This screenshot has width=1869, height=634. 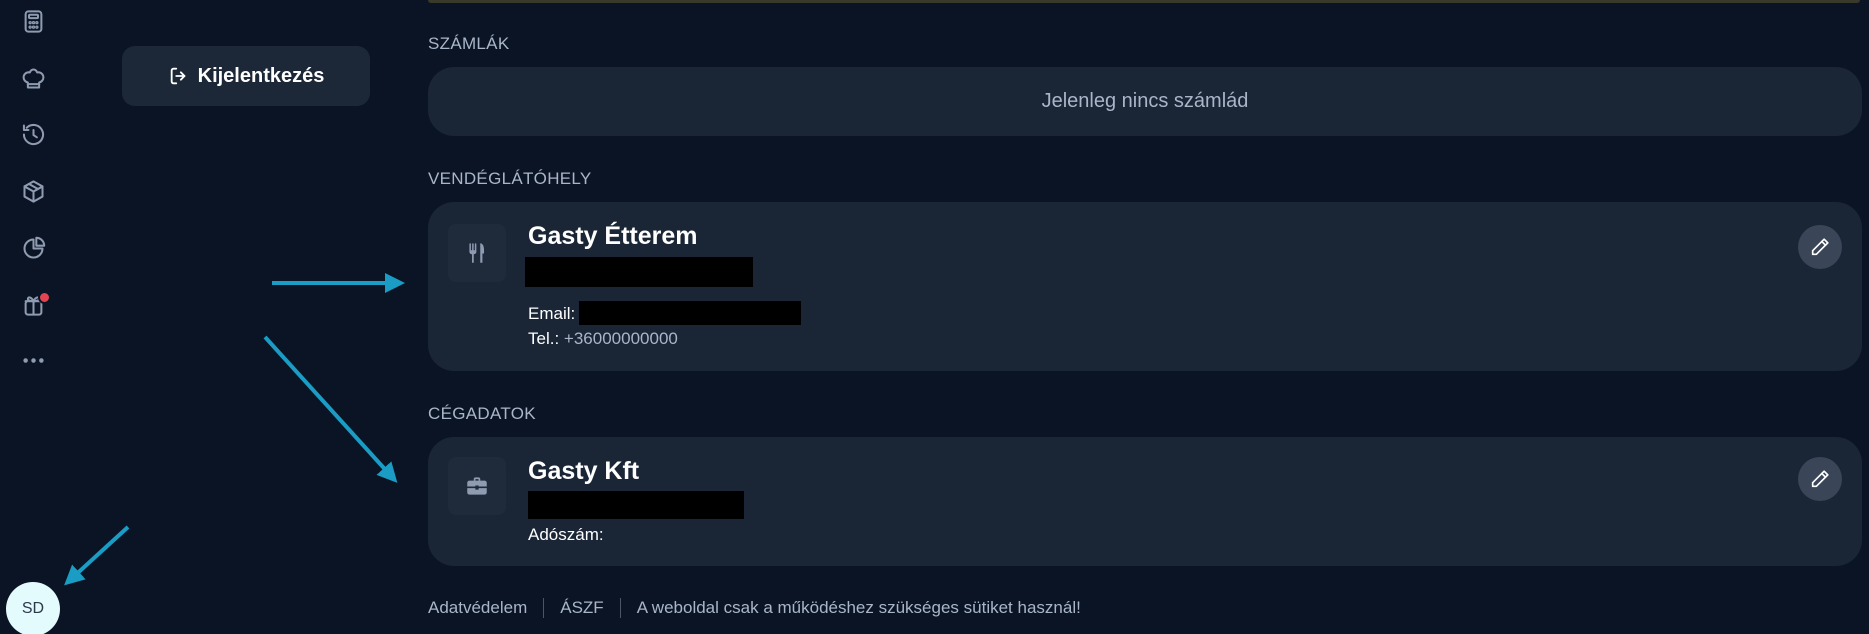 I want to click on company-tax-row: Adószám:, so click(x=566, y=535).